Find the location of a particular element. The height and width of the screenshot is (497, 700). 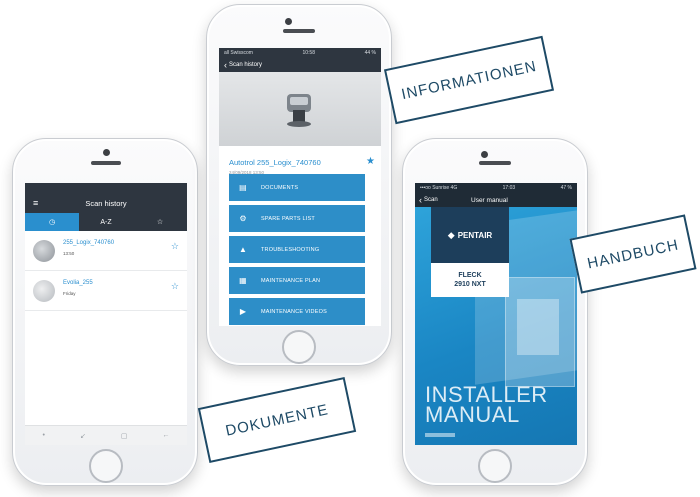

android-bottom-nav: • ↙ ▢ ← is located at coordinates (106, 435).